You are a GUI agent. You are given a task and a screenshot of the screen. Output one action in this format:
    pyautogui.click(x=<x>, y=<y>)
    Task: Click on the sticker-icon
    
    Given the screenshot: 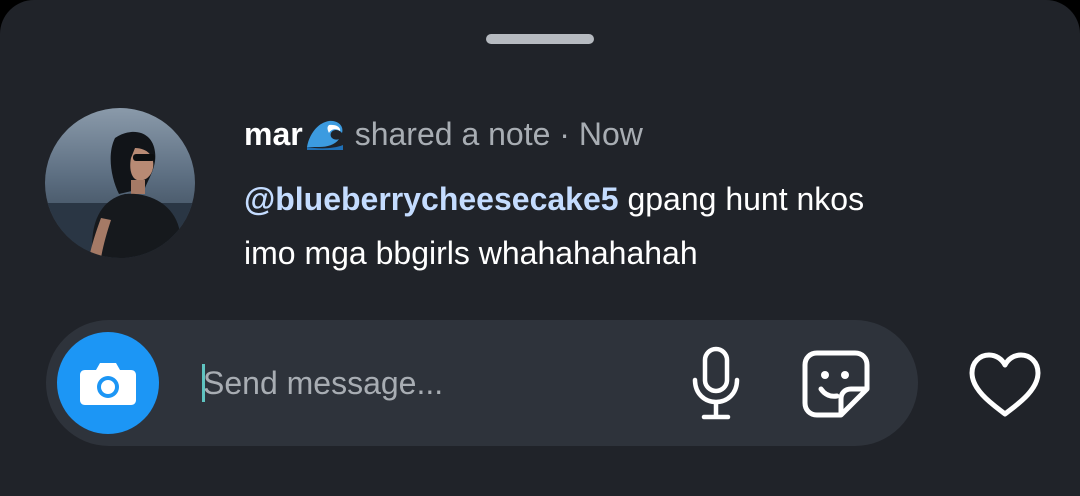 What is the action you would take?
    pyautogui.click(x=836, y=384)
    